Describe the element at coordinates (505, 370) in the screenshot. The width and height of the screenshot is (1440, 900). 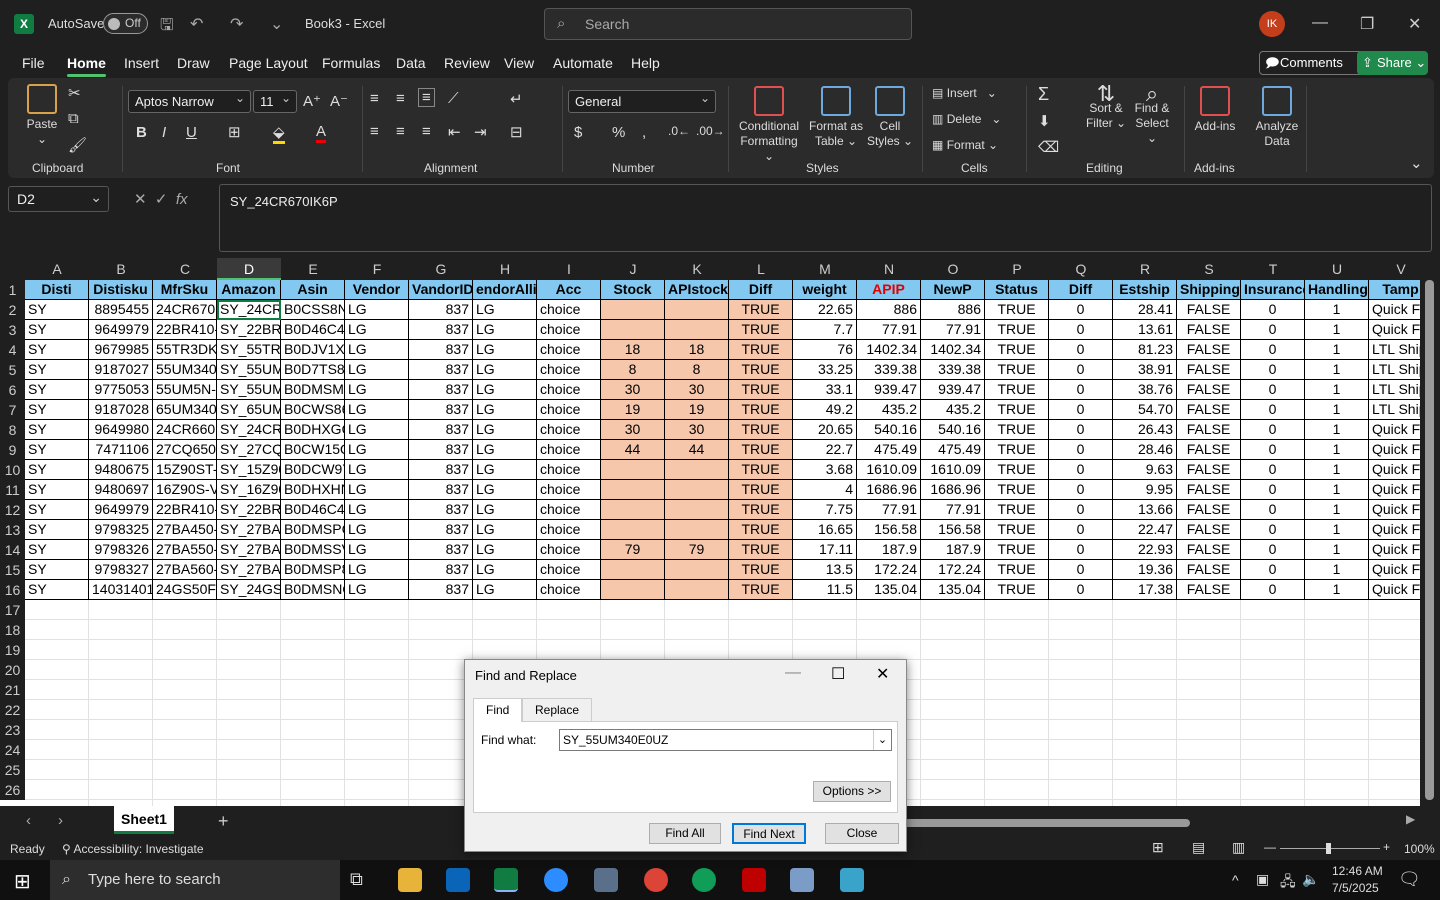
I see `cell-H5: LG` at that location.